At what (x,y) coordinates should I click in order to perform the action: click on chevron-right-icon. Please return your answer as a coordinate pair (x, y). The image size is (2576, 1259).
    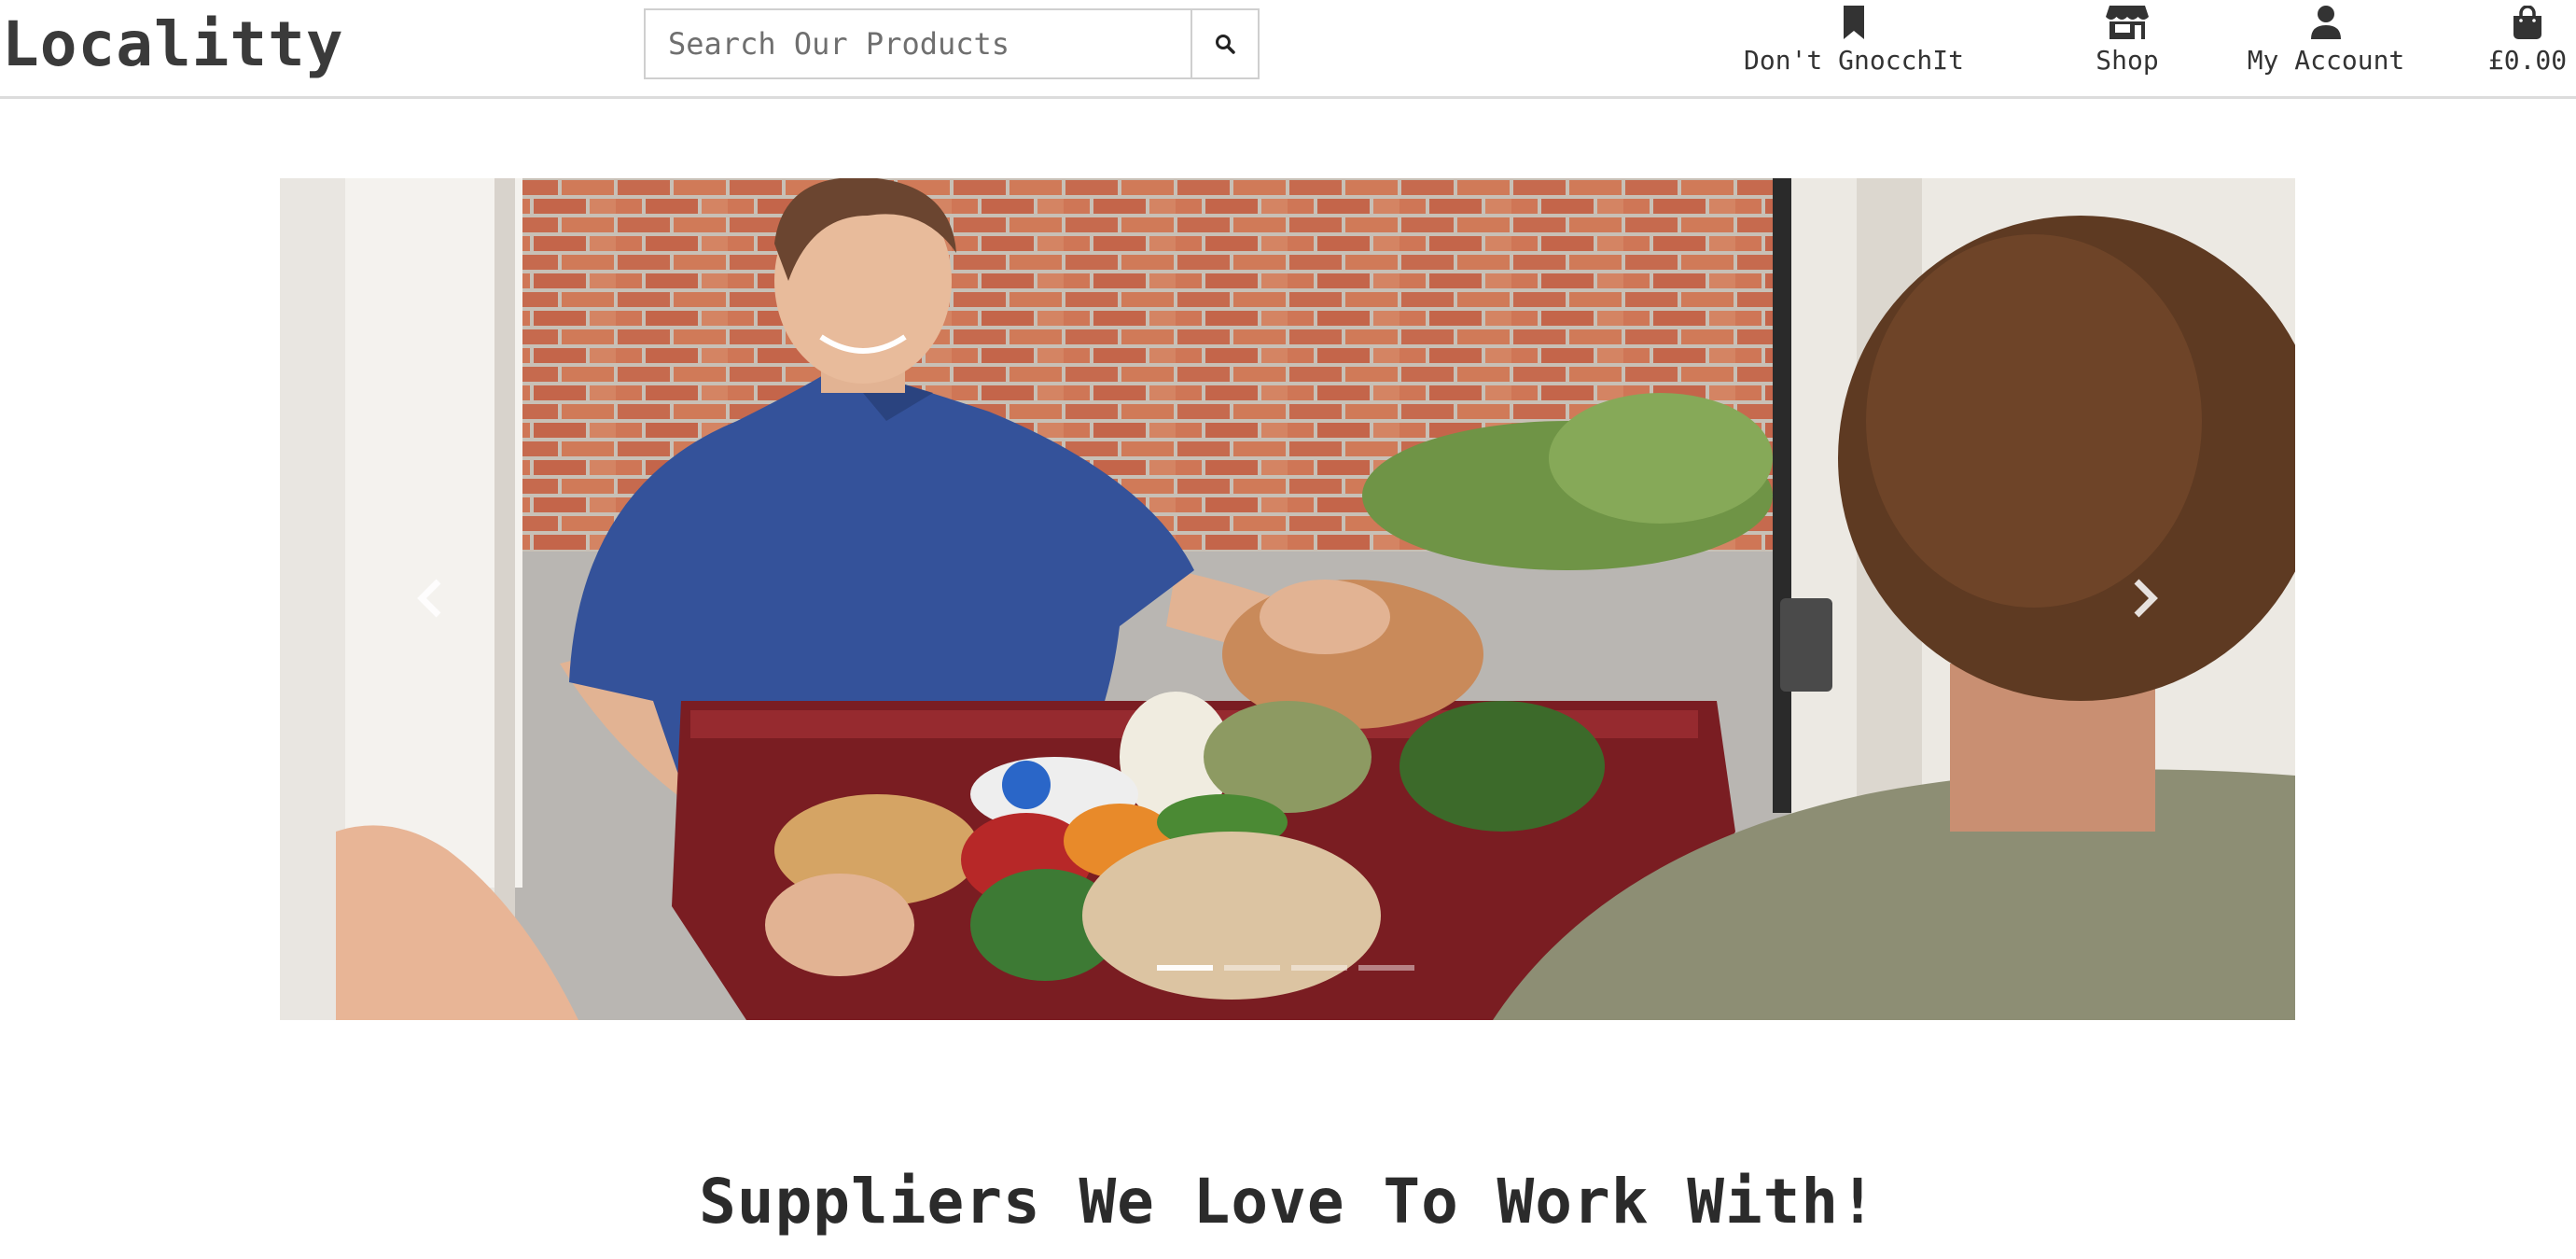
    Looking at the image, I should click on (2146, 598).